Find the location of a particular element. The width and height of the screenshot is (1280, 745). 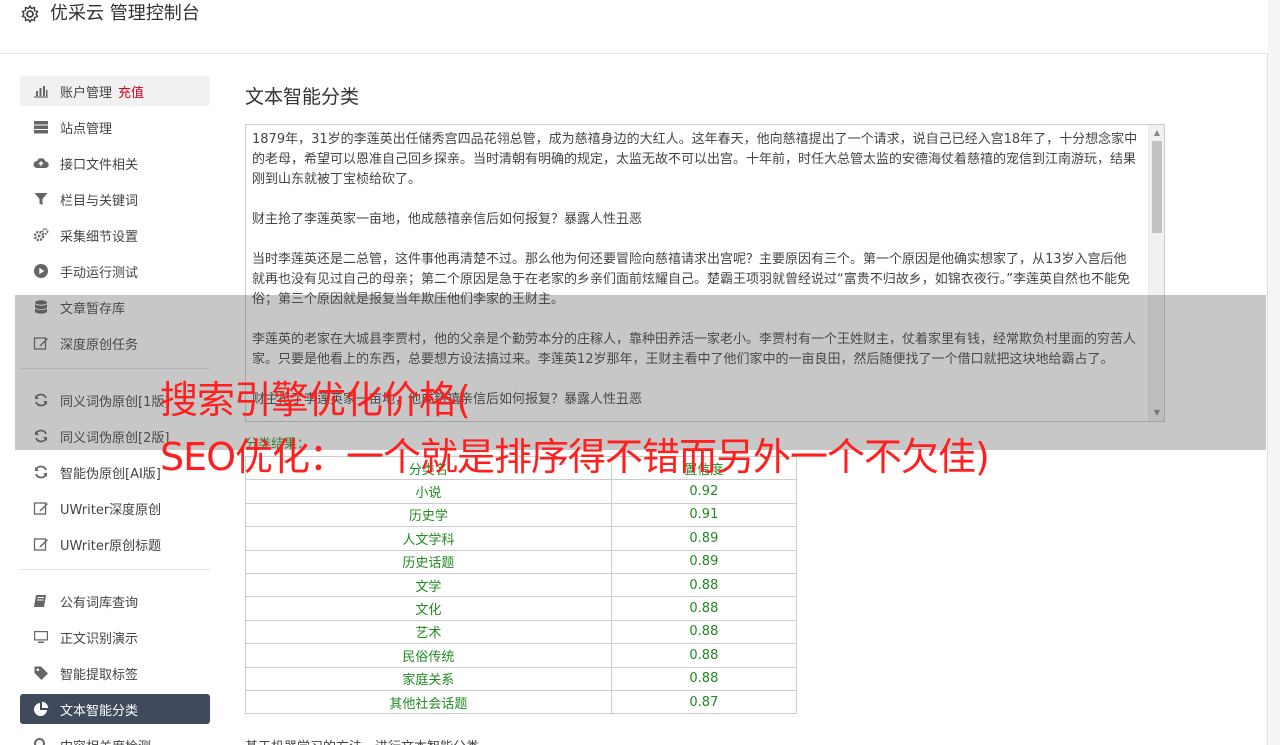

table-row: 艺术 0.88 is located at coordinates (521, 632).